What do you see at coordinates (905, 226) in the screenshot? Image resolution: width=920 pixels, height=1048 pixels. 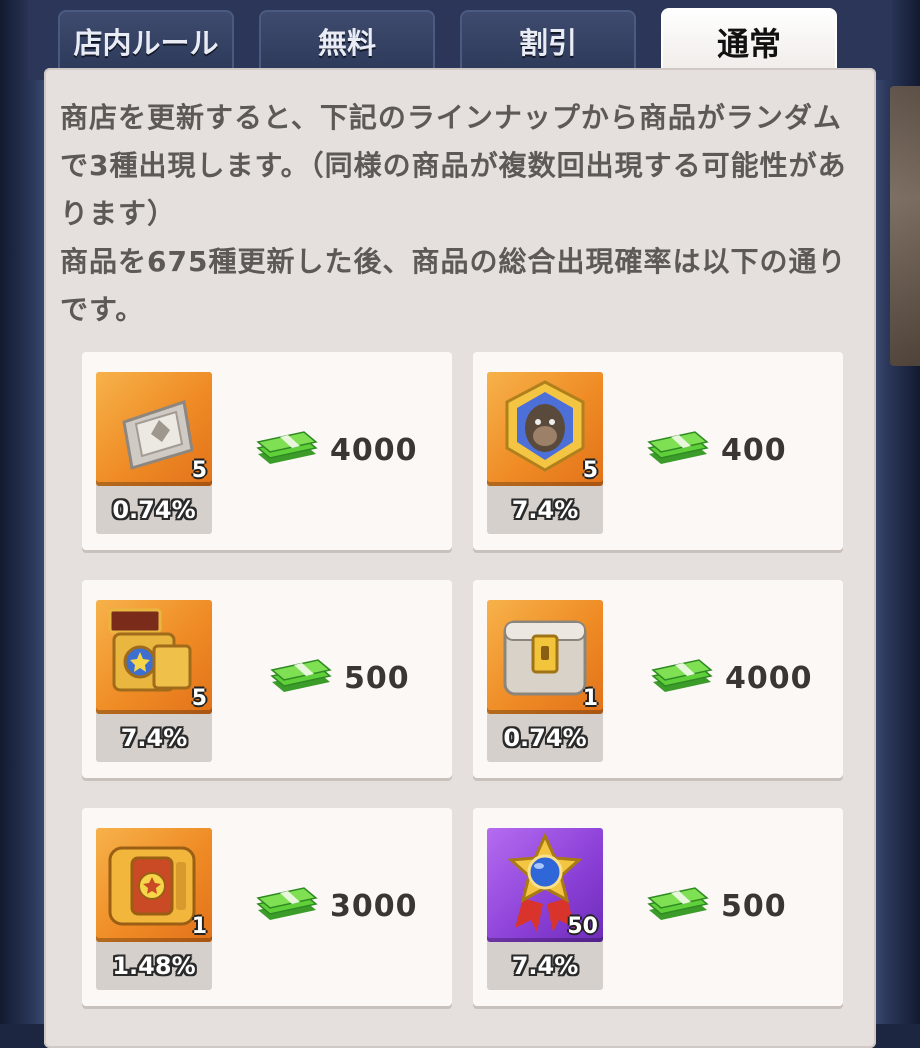 I see `background-decoration` at bounding box center [905, 226].